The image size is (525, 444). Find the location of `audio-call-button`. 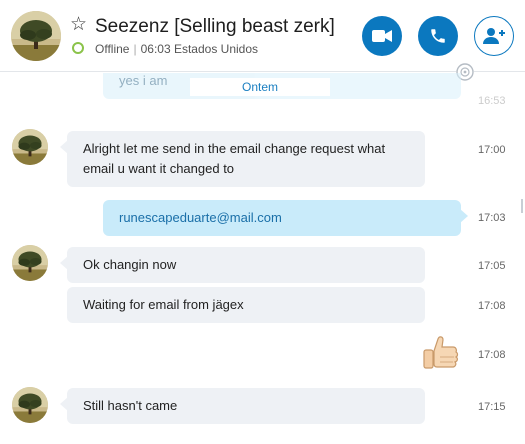

audio-call-button is located at coordinates (438, 36).